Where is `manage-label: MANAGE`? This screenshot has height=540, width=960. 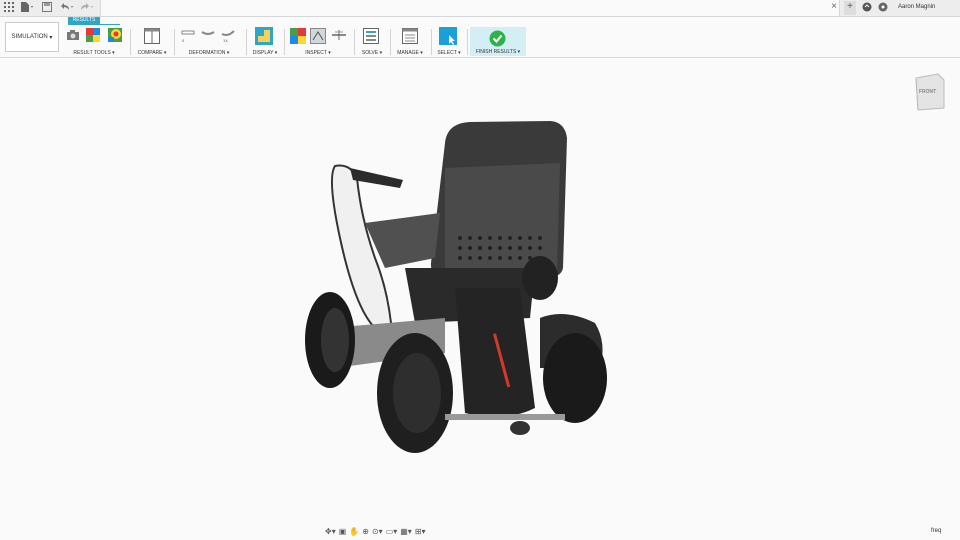
manage-label: MANAGE is located at coordinates (408, 53).